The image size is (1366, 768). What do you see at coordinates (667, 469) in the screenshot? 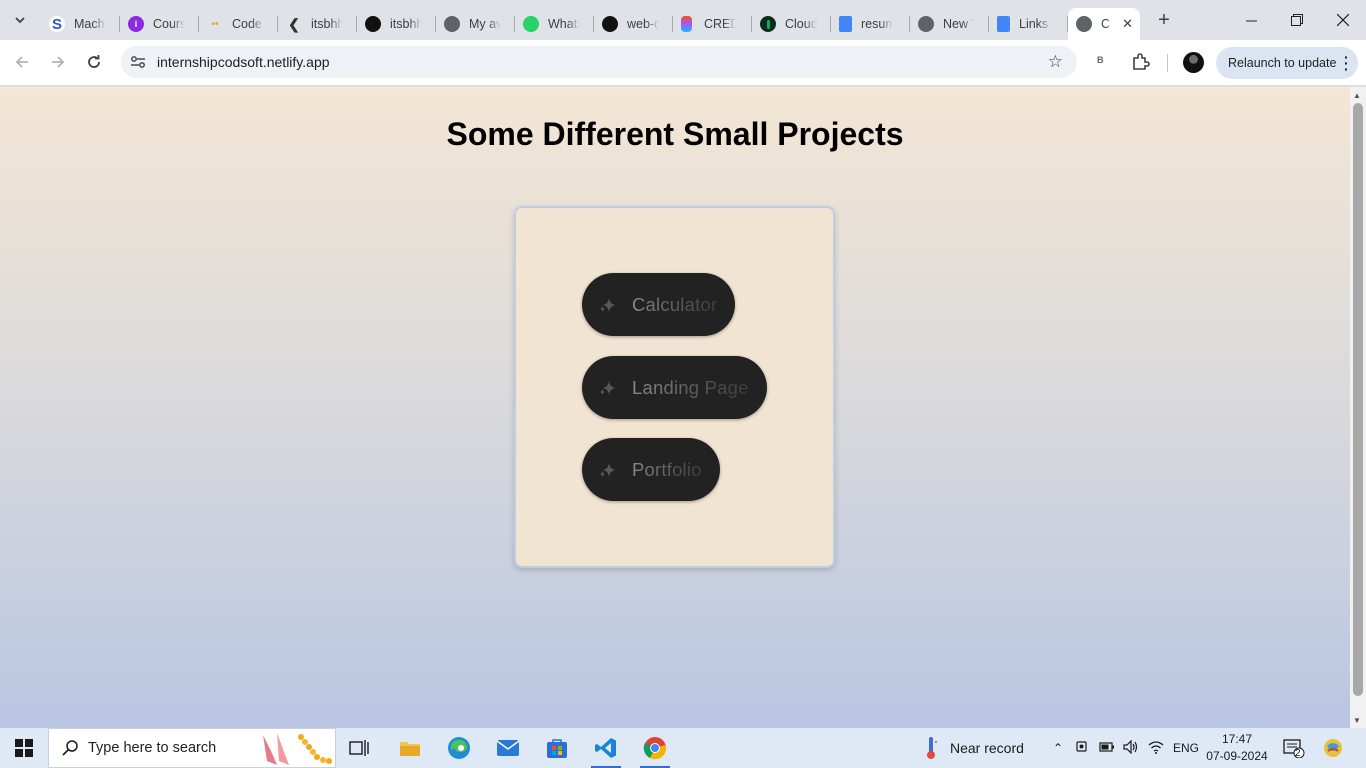
I see `portfolio-label: Portfolio` at bounding box center [667, 469].